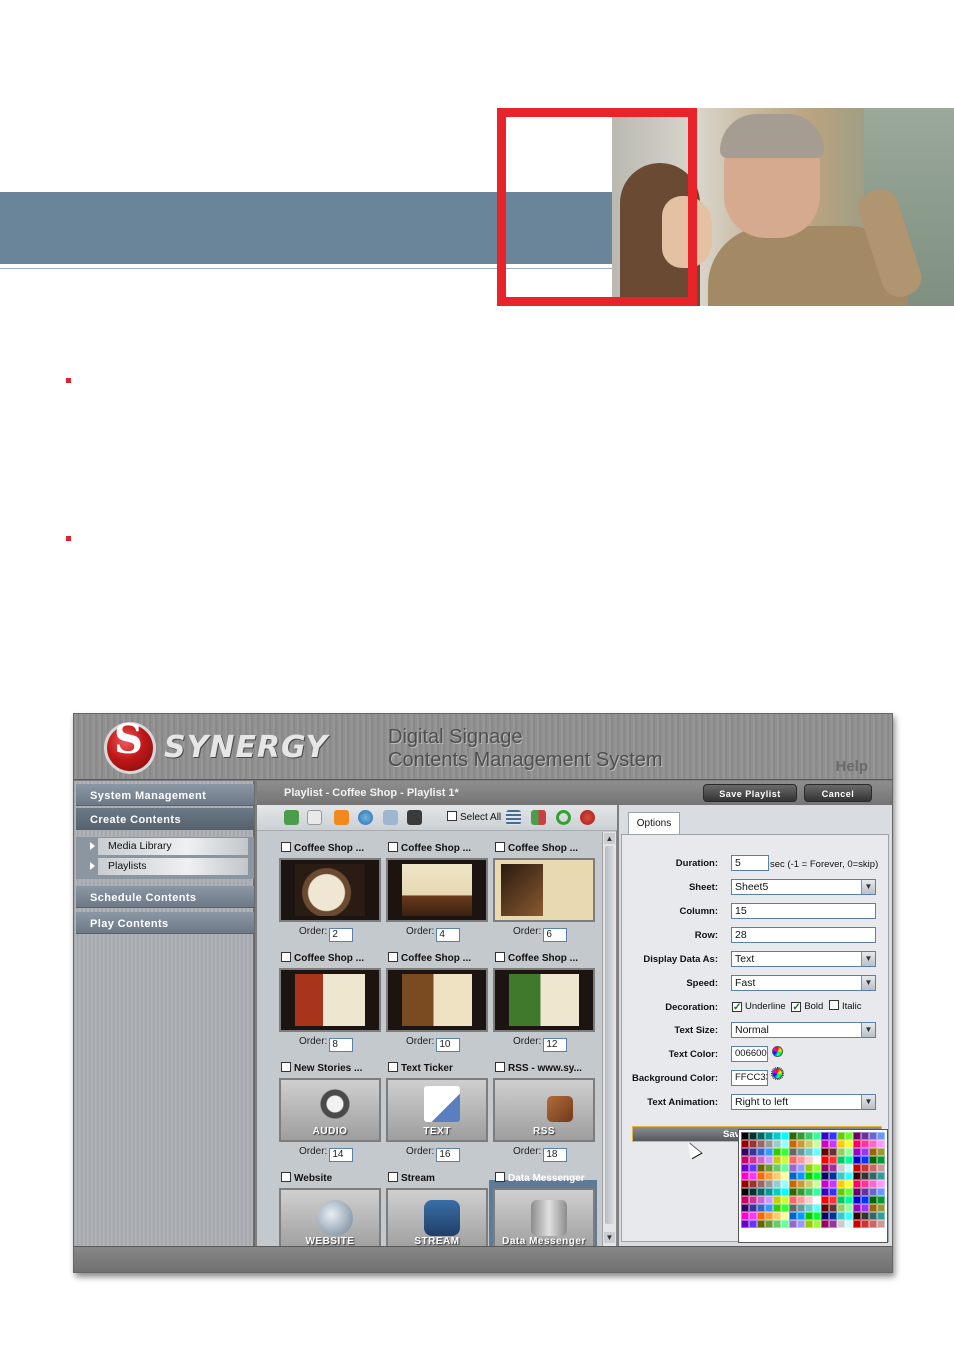  Describe the element at coordinates (654, 823) in the screenshot. I see `tab-options: Options` at that location.